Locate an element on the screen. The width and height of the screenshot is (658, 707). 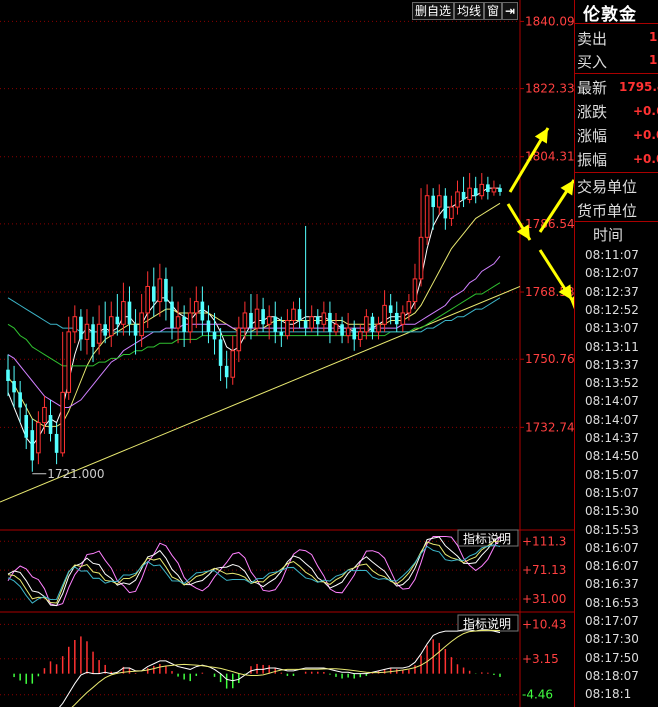
time-item: 08:16:37 is located at coordinates (612, 584).